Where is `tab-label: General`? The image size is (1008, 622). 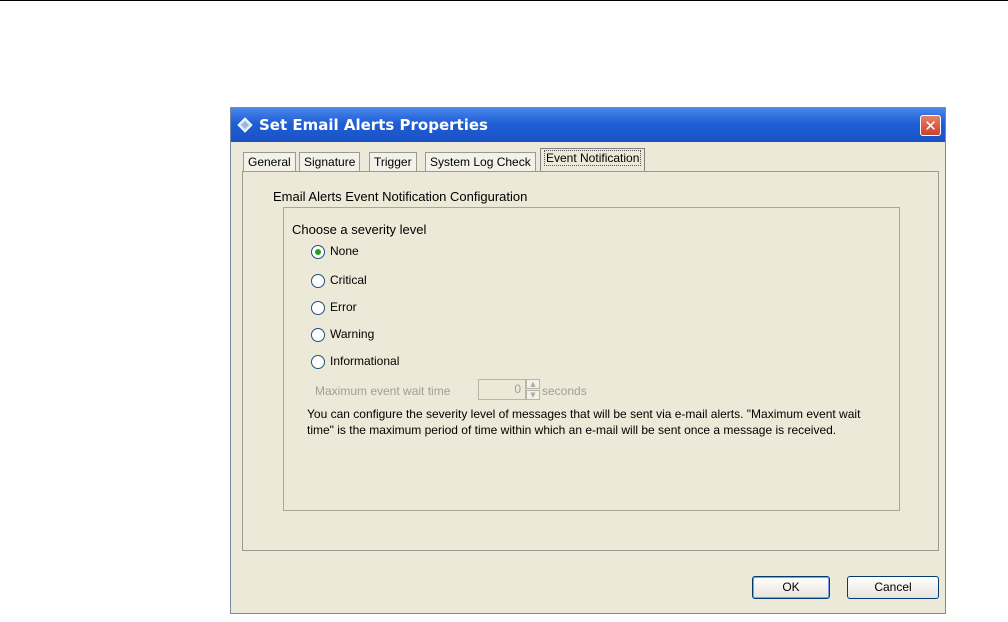 tab-label: General is located at coordinates (269, 162).